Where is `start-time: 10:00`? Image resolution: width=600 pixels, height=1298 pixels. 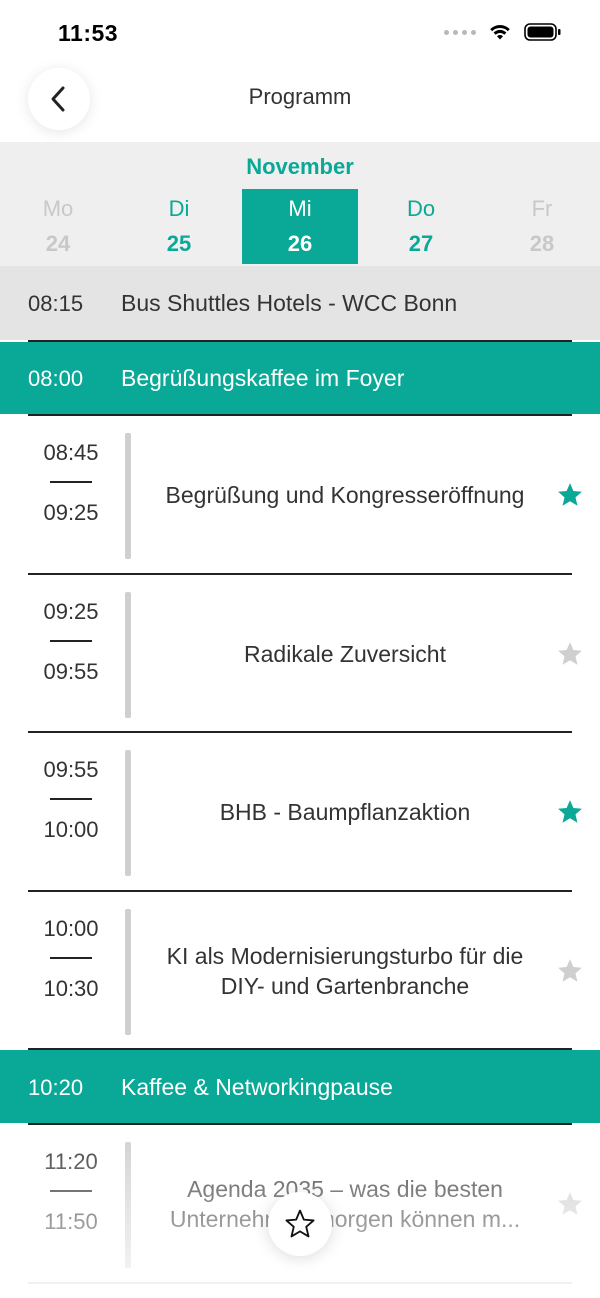
start-time: 10:00 is located at coordinates (71, 928).